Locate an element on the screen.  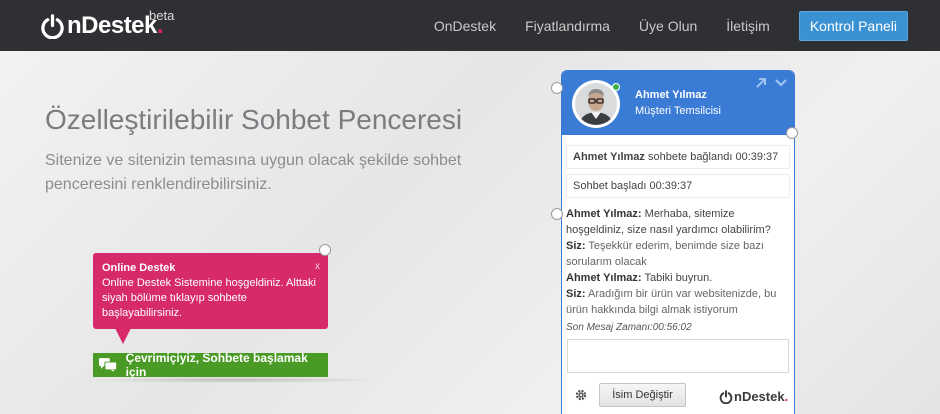
popup-close-button: x is located at coordinates (317, 266).